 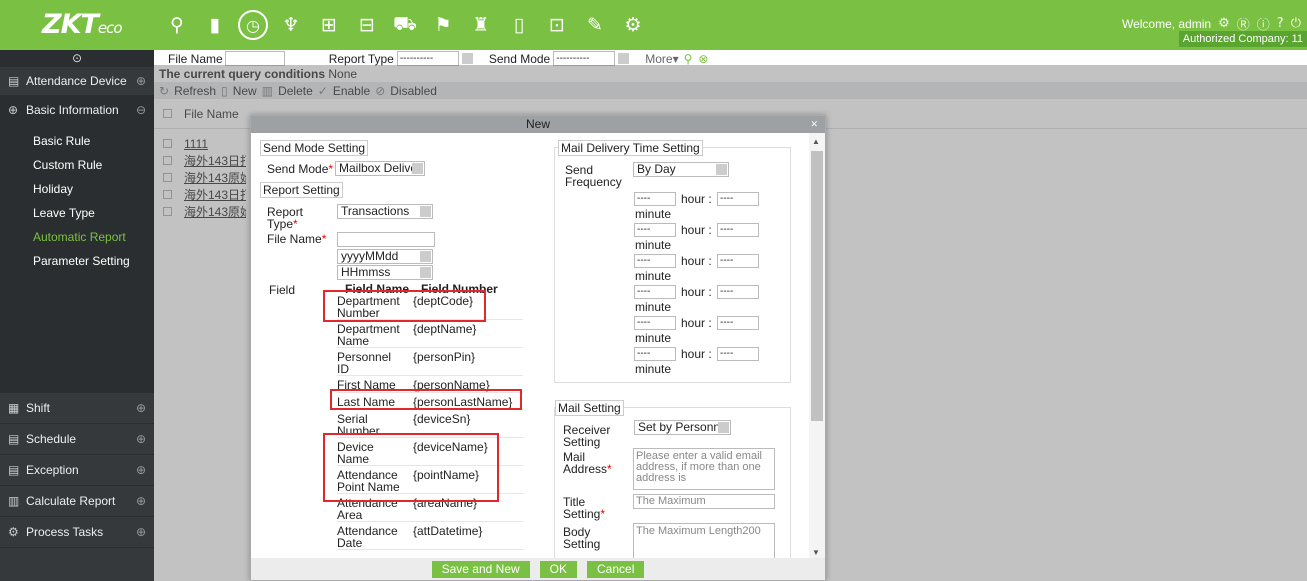 What do you see at coordinates (314, 148) in the screenshot?
I see `send-mode-setting-legend: Send Mode Setting` at bounding box center [314, 148].